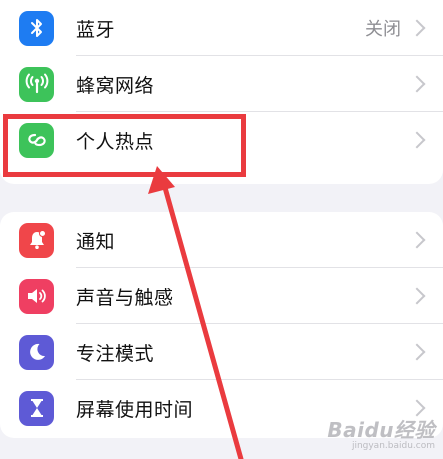 The image size is (443, 459). I want to click on bluetooth-label: 蓝牙, so click(96, 29).